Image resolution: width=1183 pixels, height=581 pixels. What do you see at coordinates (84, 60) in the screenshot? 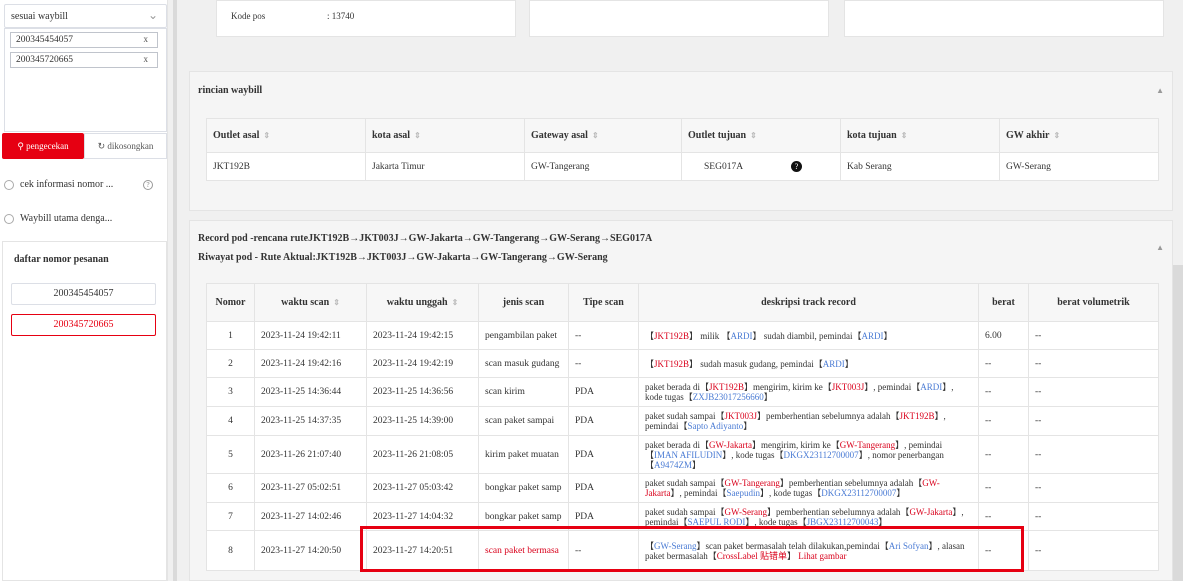
I see `waybill-tag: 200345720665 x` at bounding box center [84, 60].